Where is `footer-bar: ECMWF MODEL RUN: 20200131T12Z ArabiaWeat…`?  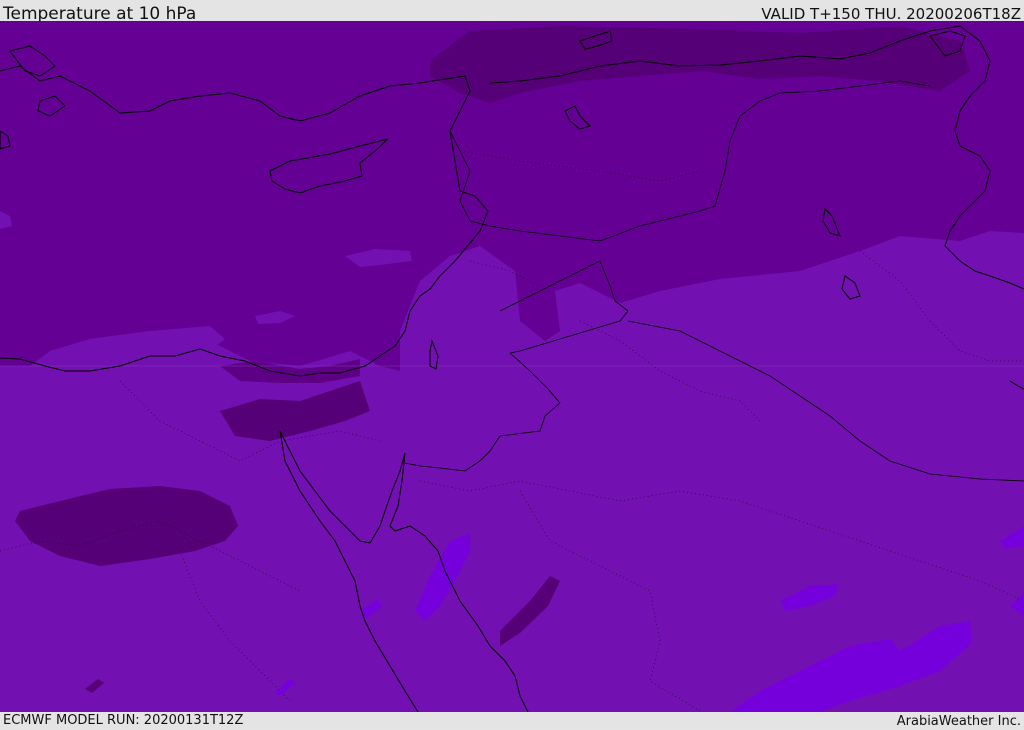 footer-bar: ECMWF MODEL RUN: 20200131T12Z ArabiaWeat… is located at coordinates (512, 720).